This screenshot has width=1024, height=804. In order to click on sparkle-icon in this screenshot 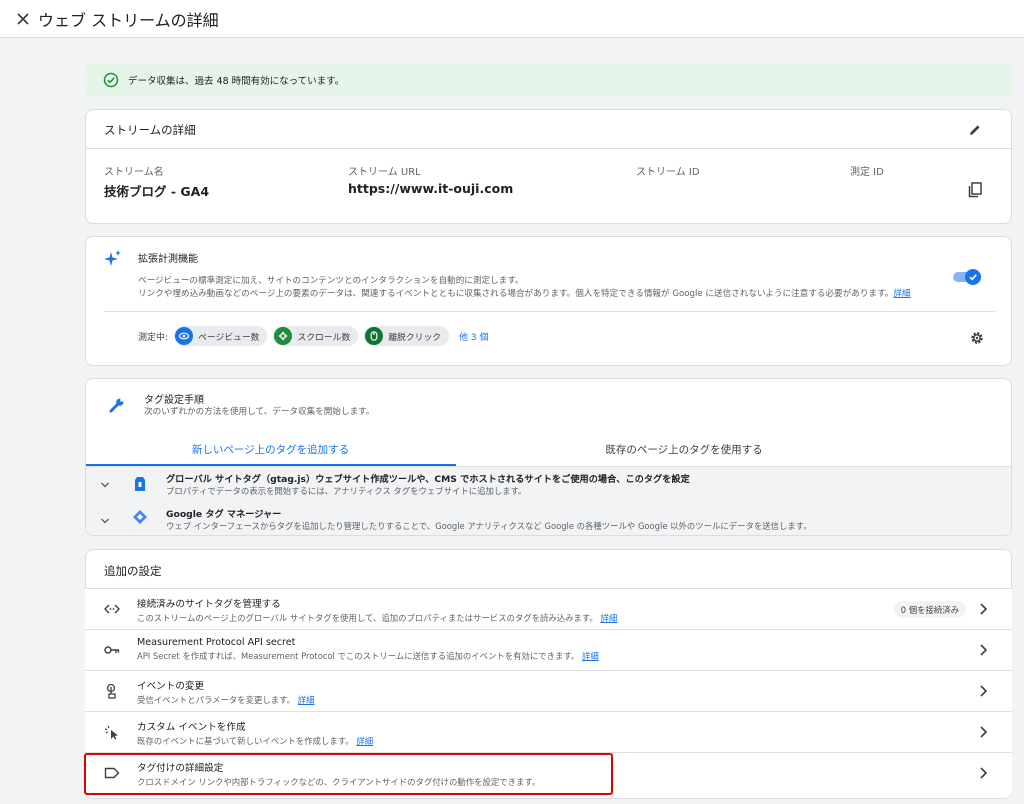, I will do `click(113, 259)`.